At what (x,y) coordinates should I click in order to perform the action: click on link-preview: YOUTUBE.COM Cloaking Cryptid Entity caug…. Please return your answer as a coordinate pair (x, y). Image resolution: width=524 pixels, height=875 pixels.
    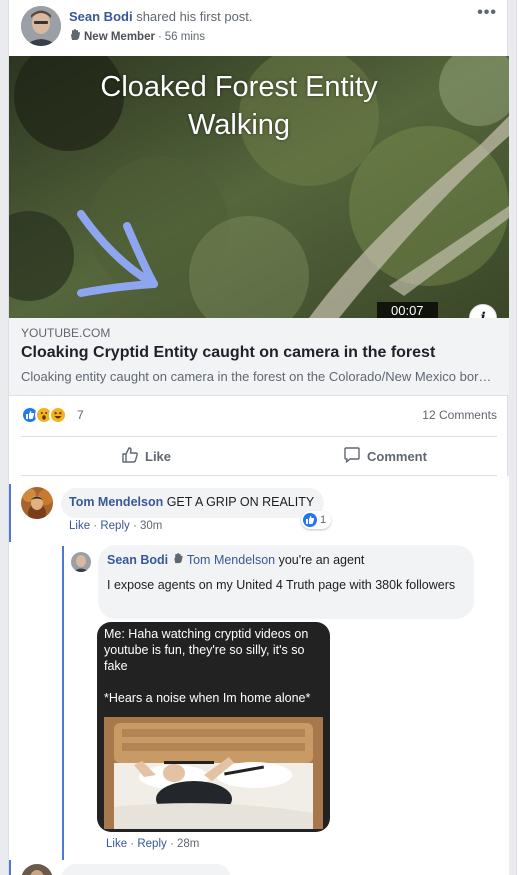
    Looking at the image, I should click on (259, 357).